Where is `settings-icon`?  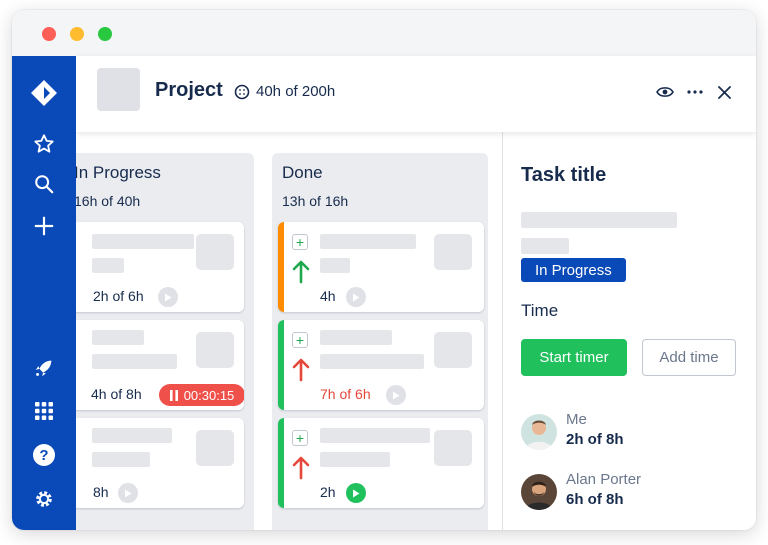 settings-icon is located at coordinates (44, 499).